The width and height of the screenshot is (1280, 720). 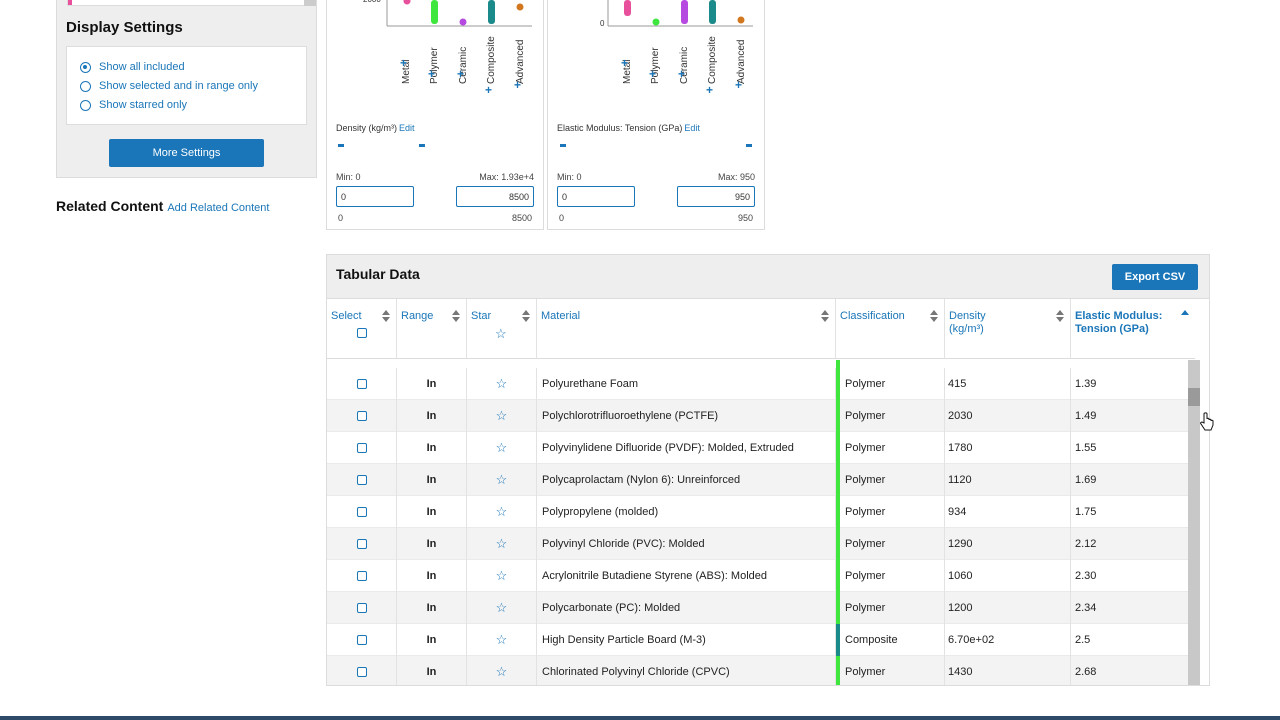 I want to click on select-all-checkbox, so click(x=362, y=333).